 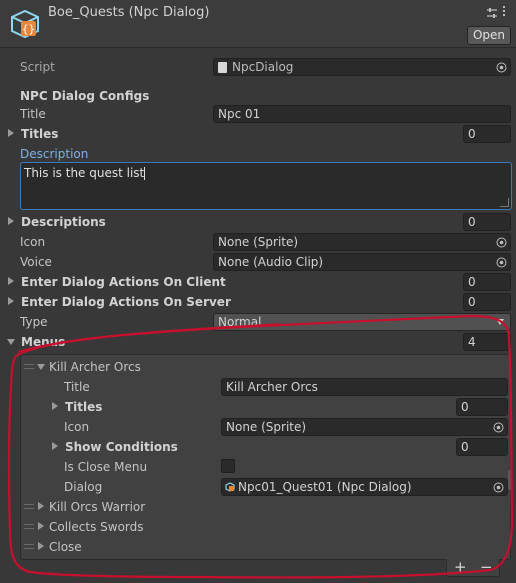 What do you see at coordinates (129, 12) in the screenshot?
I see `inspector-title: Boe_Quests (Npc Dialog)` at bounding box center [129, 12].